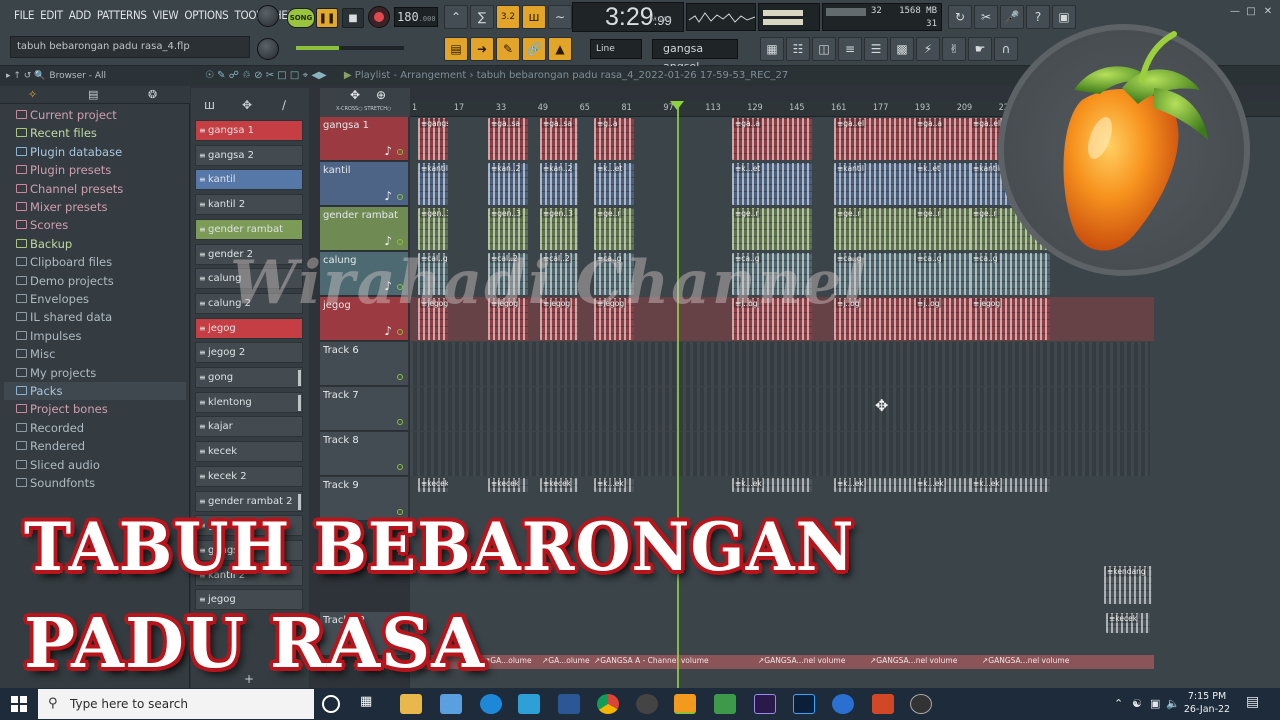 The height and width of the screenshot is (720, 1280). What do you see at coordinates (843, 704) in the screenshot?
I see `network-app-icon` at bounding box center [843, 704].